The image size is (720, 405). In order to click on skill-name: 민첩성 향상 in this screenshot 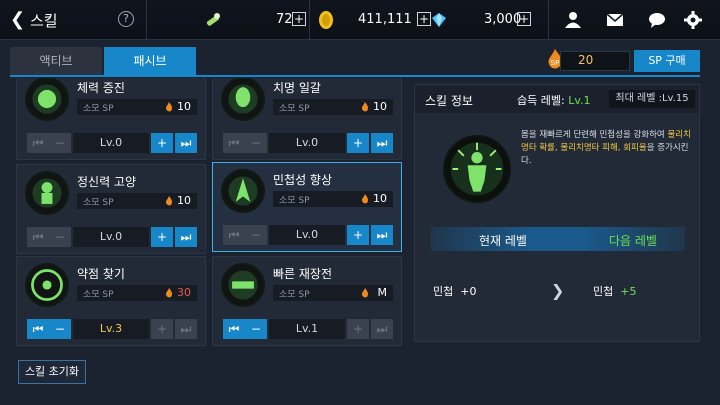, I will do `click(303, 180)`.